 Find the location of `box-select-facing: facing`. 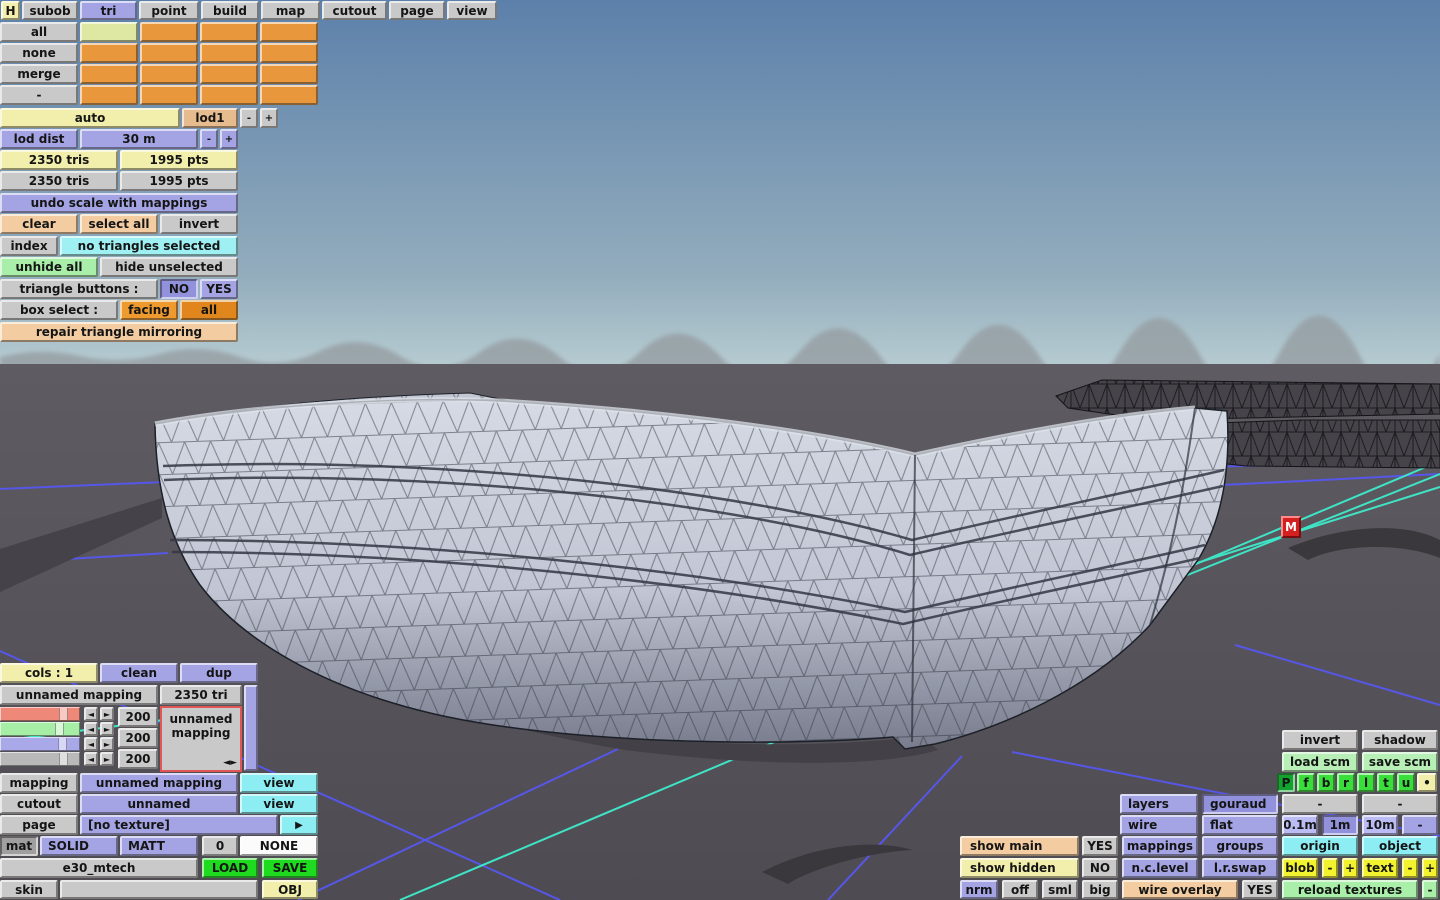

box-select-facing: facing is located at coordinates (149, 310).